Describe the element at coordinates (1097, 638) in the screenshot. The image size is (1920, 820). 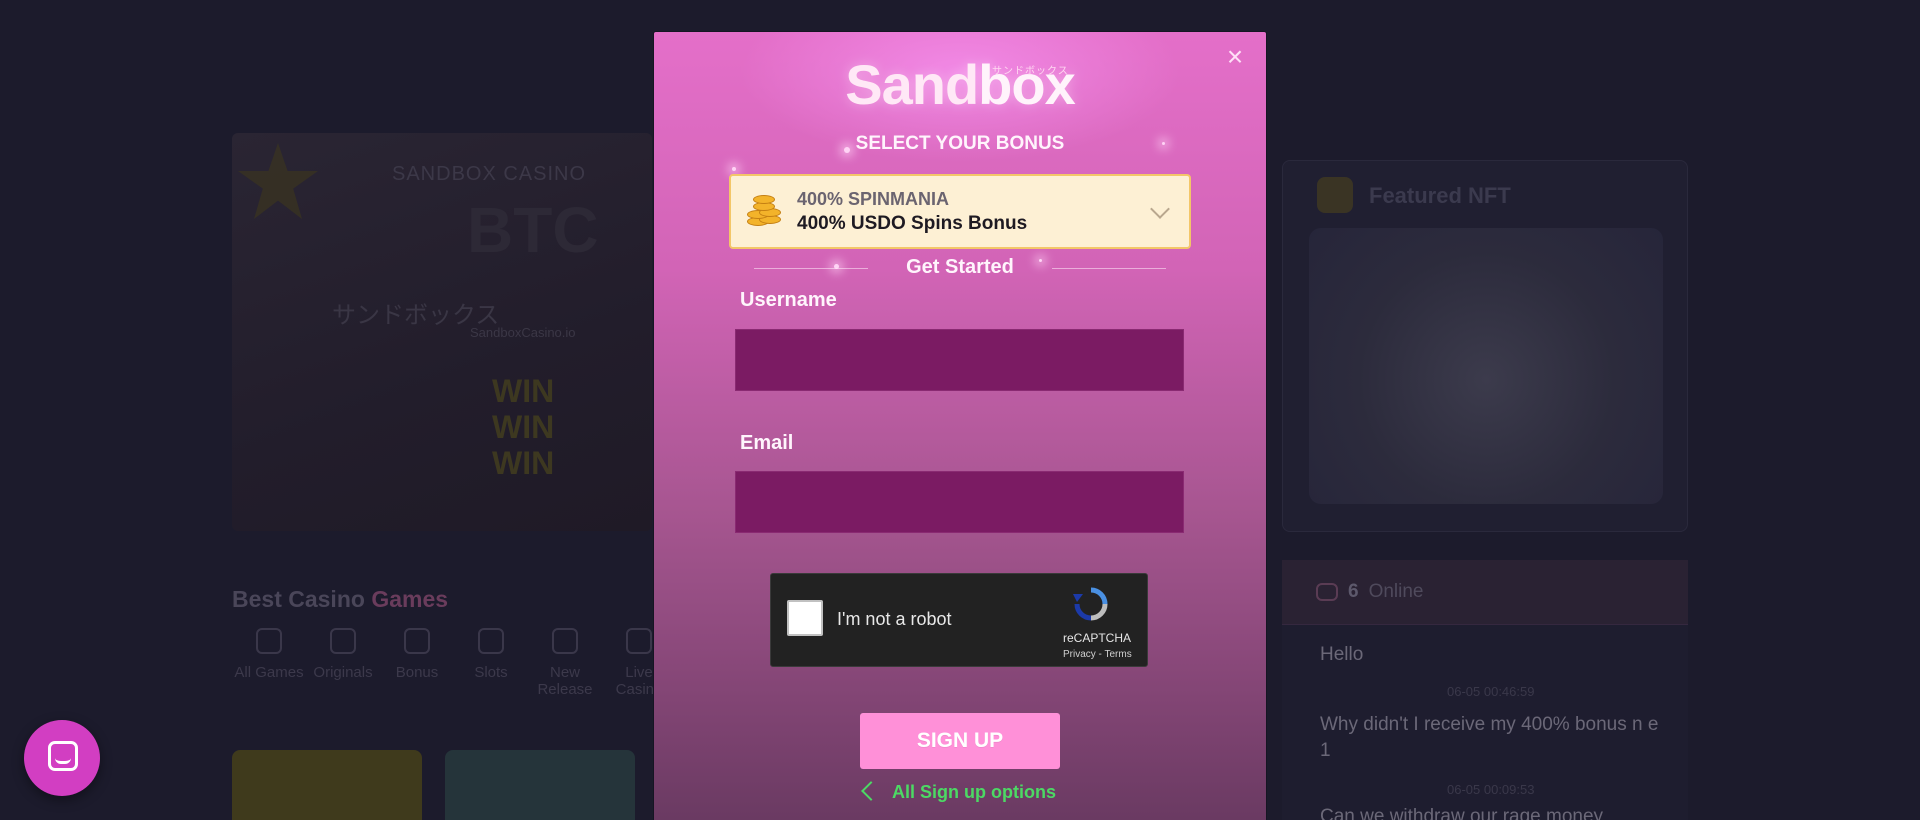
I see `recaptcha-brand: reCAPTCHA` at that location.